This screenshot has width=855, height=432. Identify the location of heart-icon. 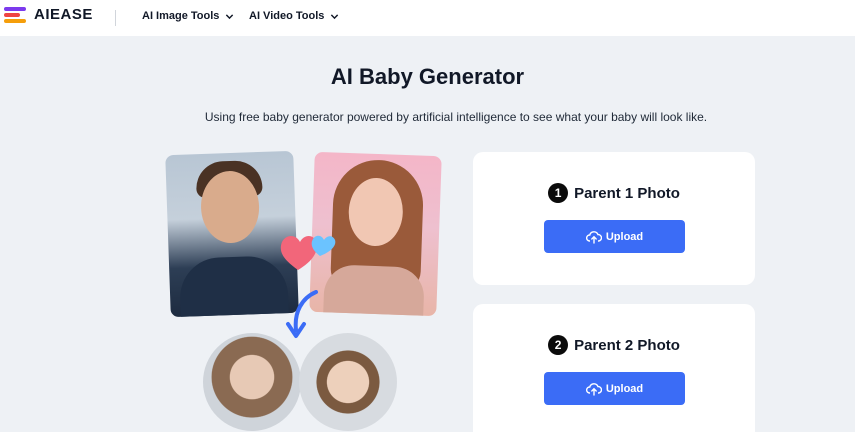
(308, 252).